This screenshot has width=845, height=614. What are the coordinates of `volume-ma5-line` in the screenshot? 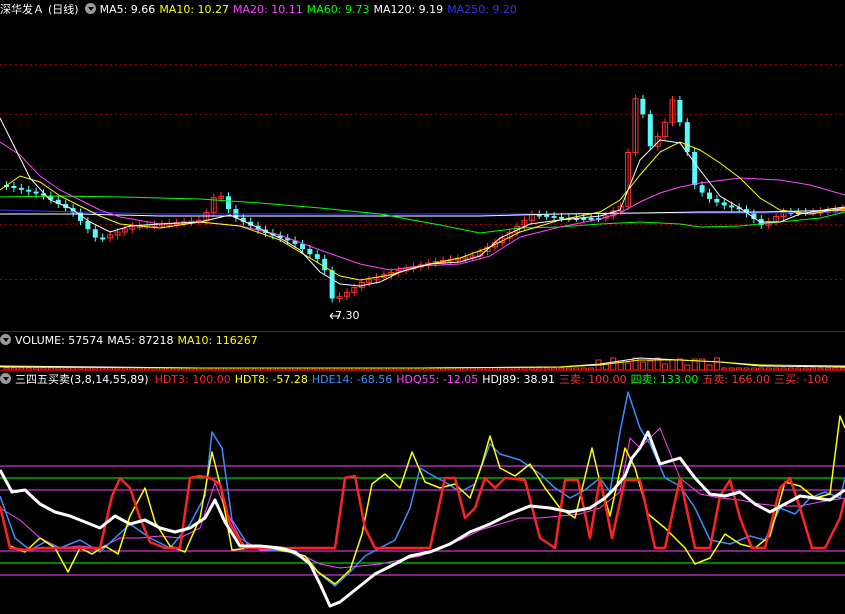 It's located at (422, 363).